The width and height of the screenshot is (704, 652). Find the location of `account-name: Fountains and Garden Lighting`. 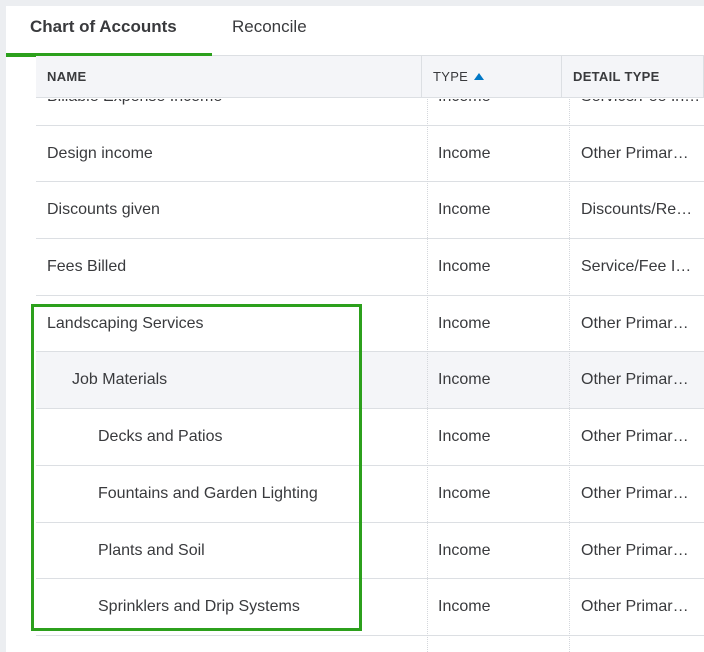

account-name: Fountains and Garden Lighting is located at coordinates (208, 493).